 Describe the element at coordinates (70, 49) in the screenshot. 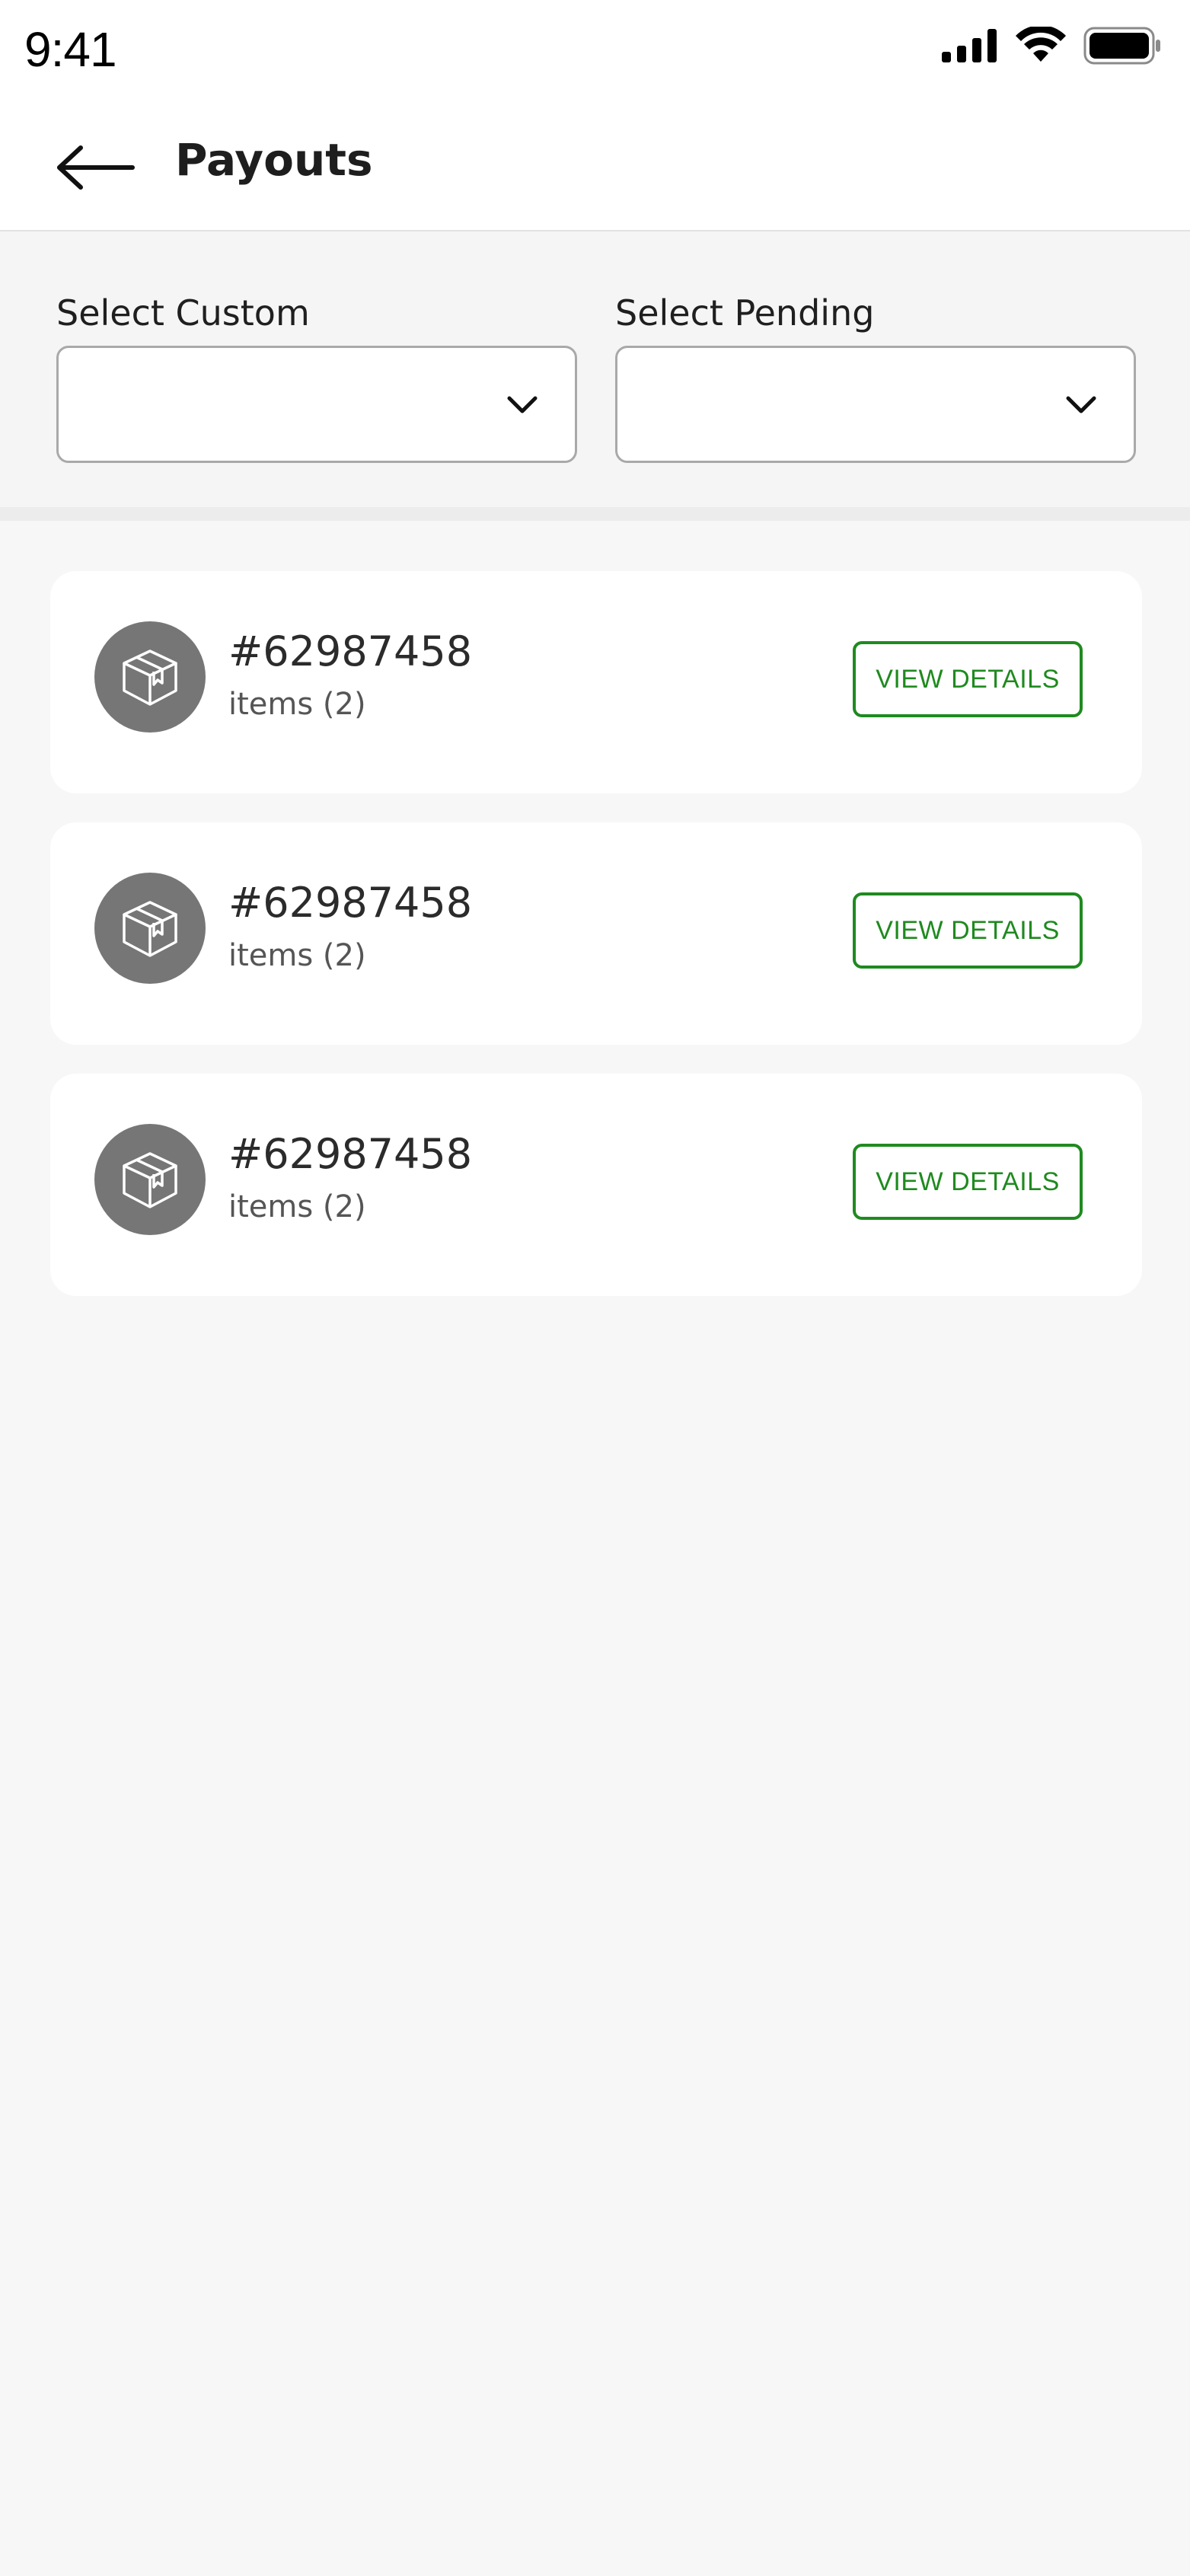

I see `status-time: 9:41` at that location.